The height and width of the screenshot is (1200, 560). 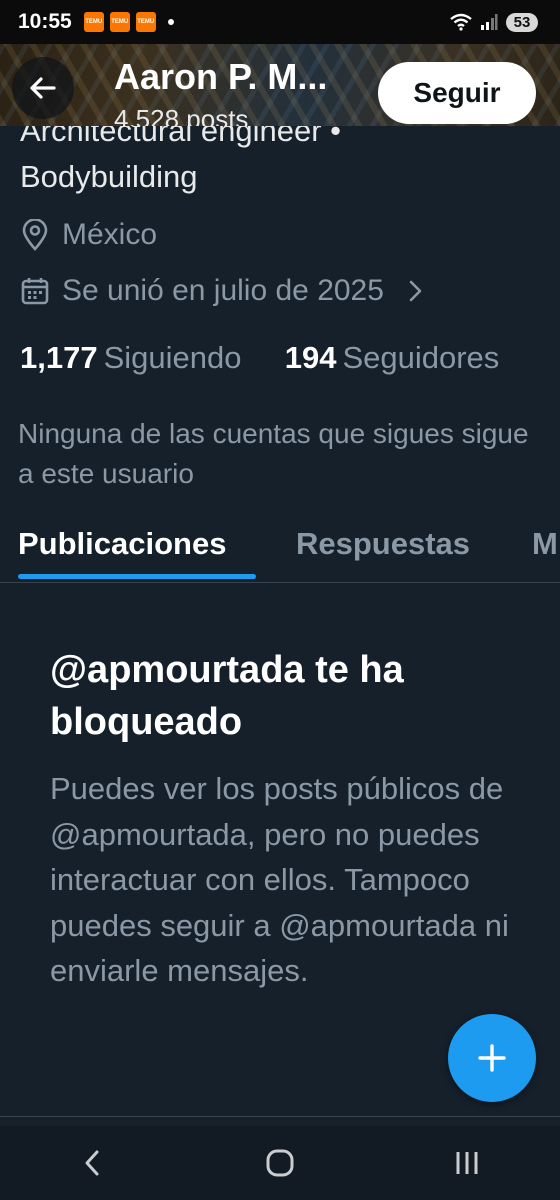 I want to click on back-button, so click(x=43, y=88).